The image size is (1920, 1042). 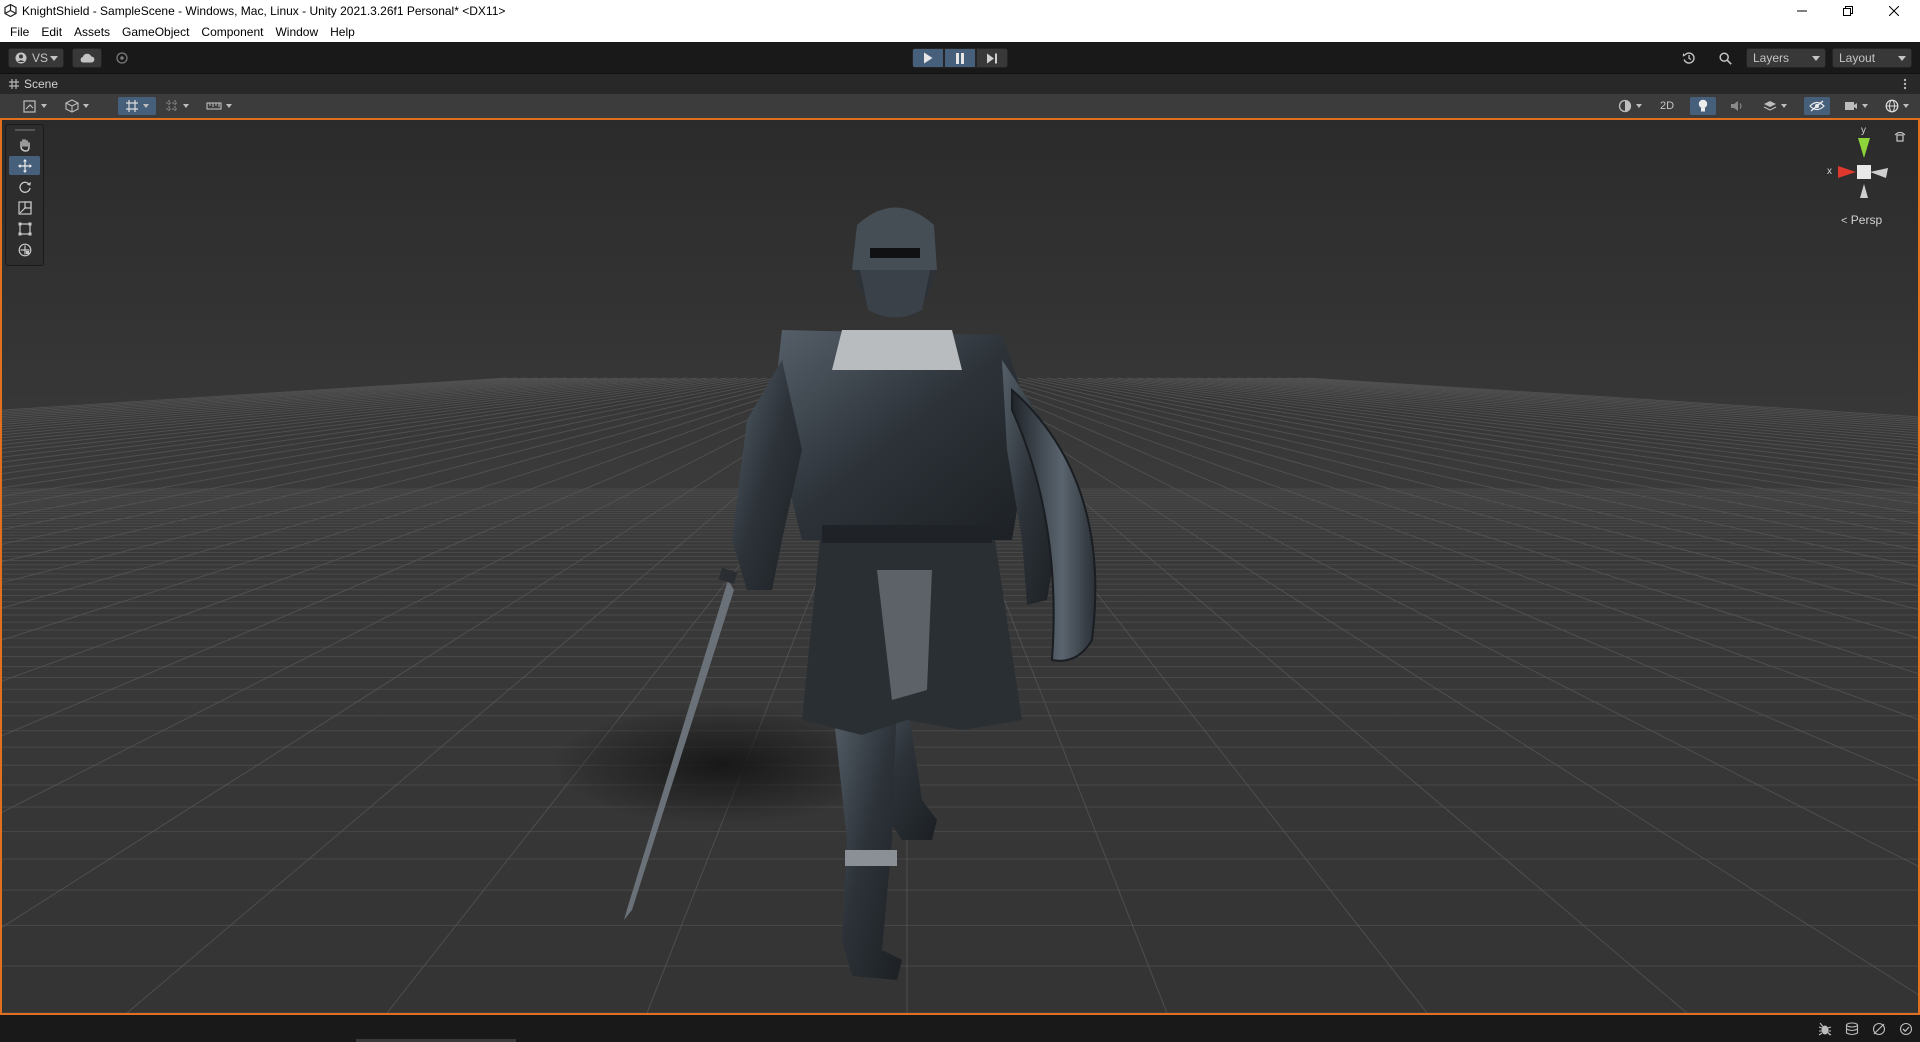 I want to click on layers-label: Layers, so click(x=1771, y=58).